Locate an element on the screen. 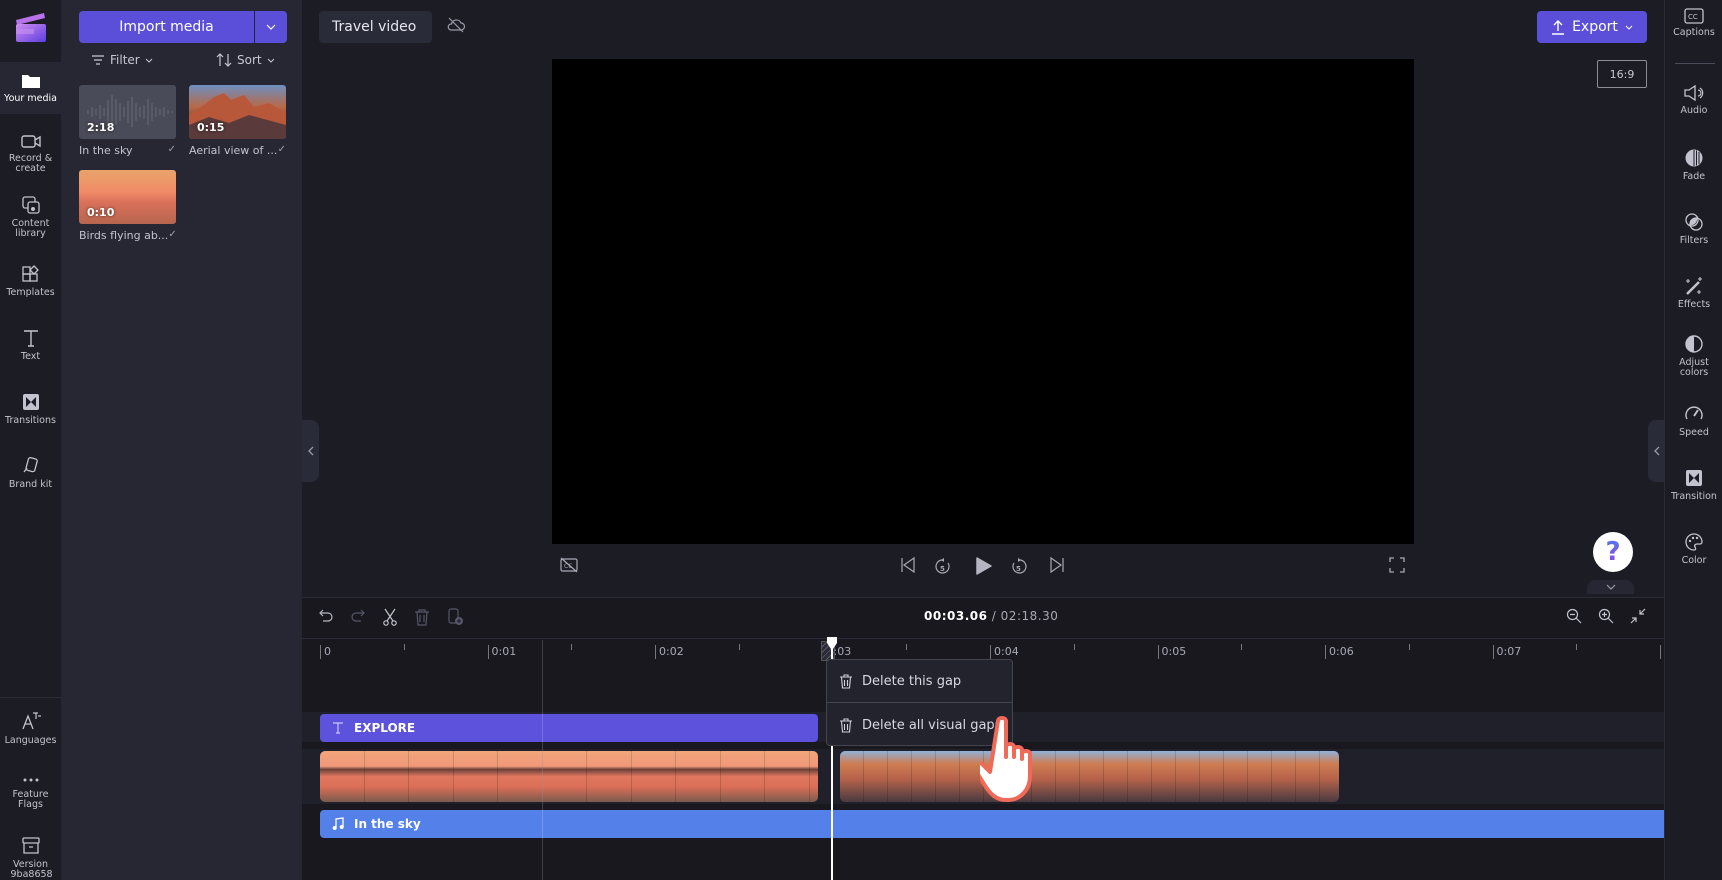 This screenshot has width=1722, height=880. timeline-ruler: 0 0:01 0:02 0:03 0:04 0:05 0:06 0:07 is located at coordinates (983, 649).